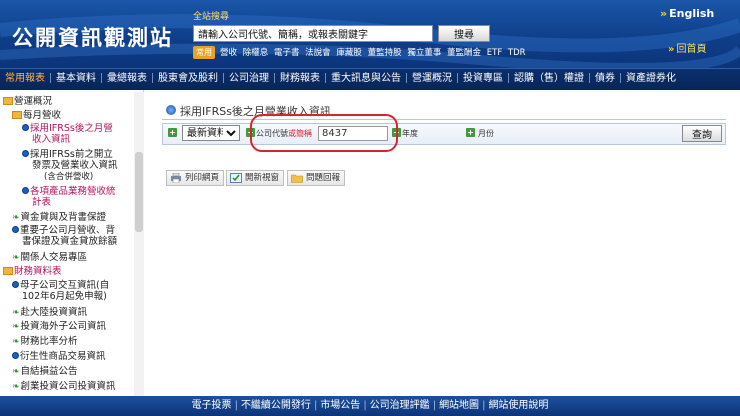 Image resolution: width=740 pixels, height=416 pixels. Describe the element at coordinates (211, 133) in the screenshot. I see `data-type-select: 最新資料` at that location.